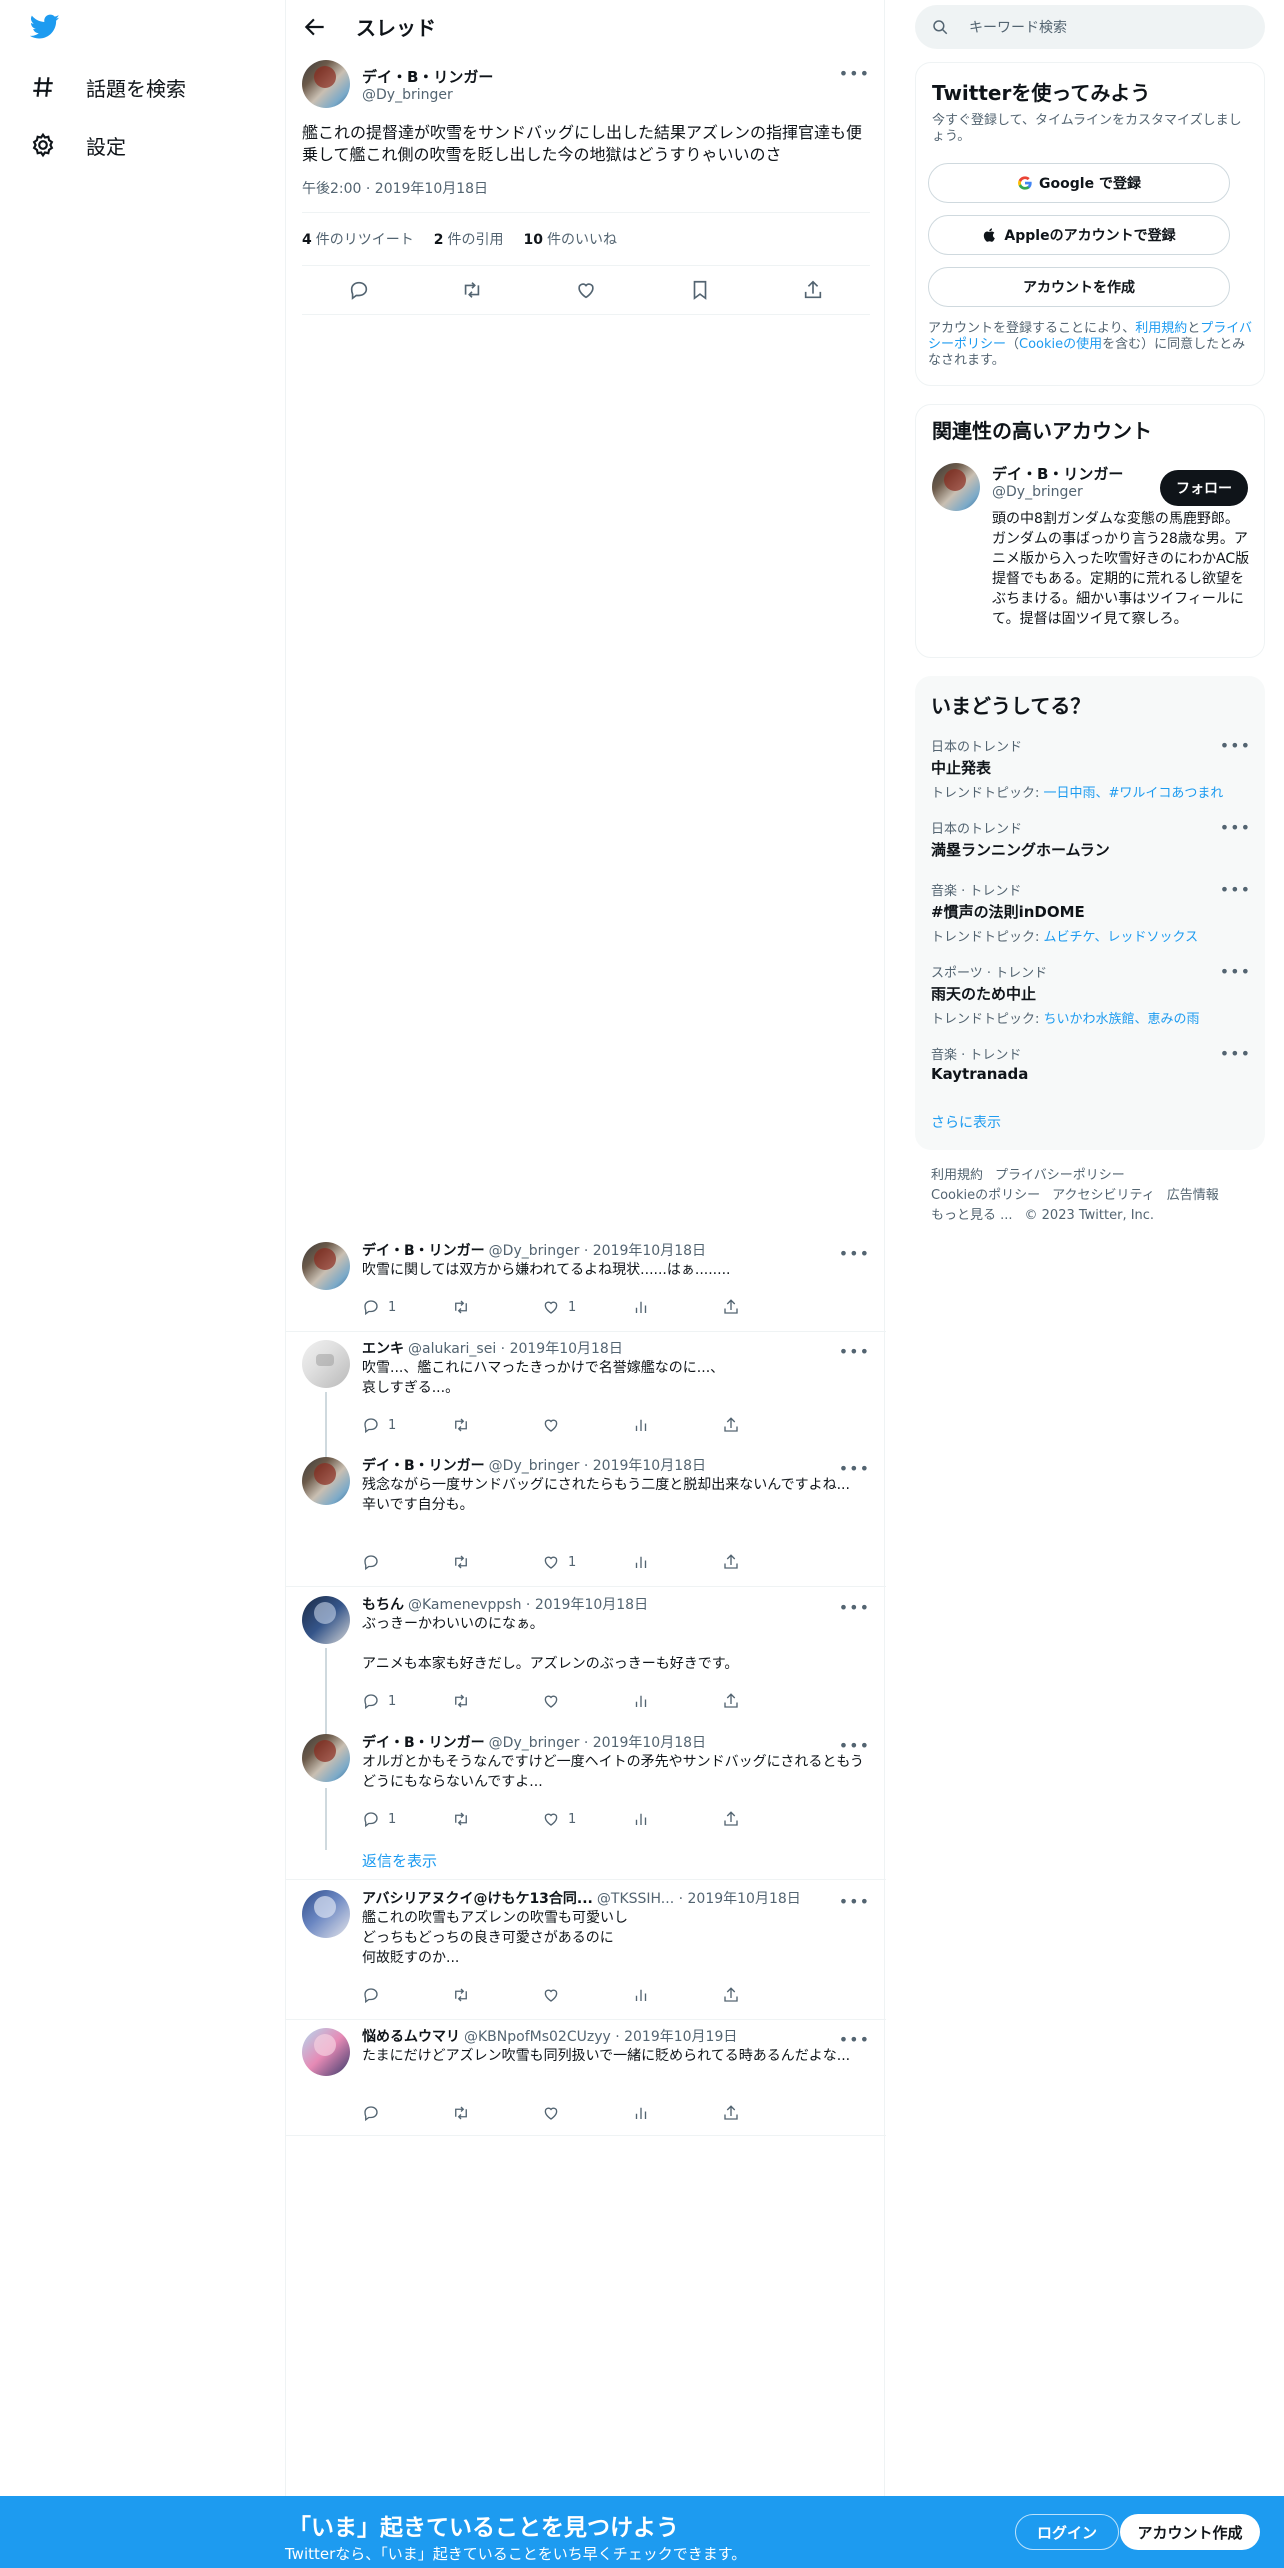 This screenshot has width=1284, height=2568. Describe the element at coordinates (1193, 1195) in the screenshot. I see `footer-ads-link: 広告情報` at that location.